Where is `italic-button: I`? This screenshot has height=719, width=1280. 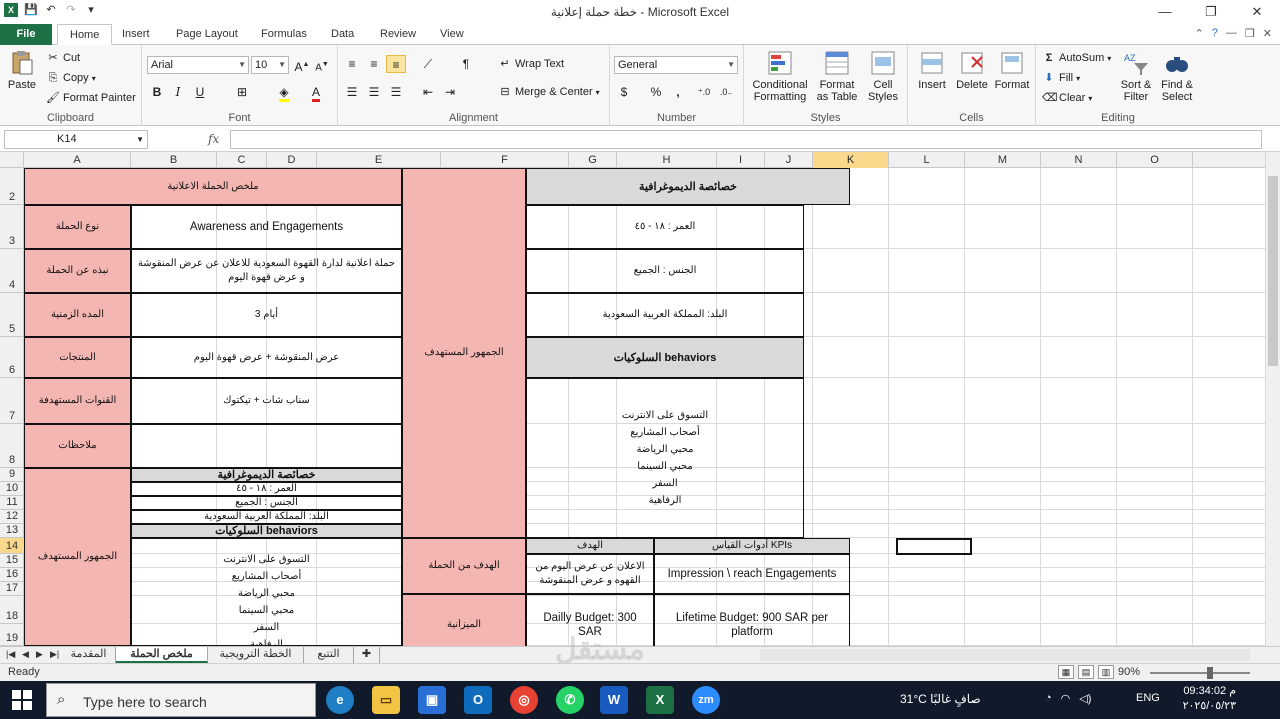
italic-button: I is located at coordinates (178, 92).